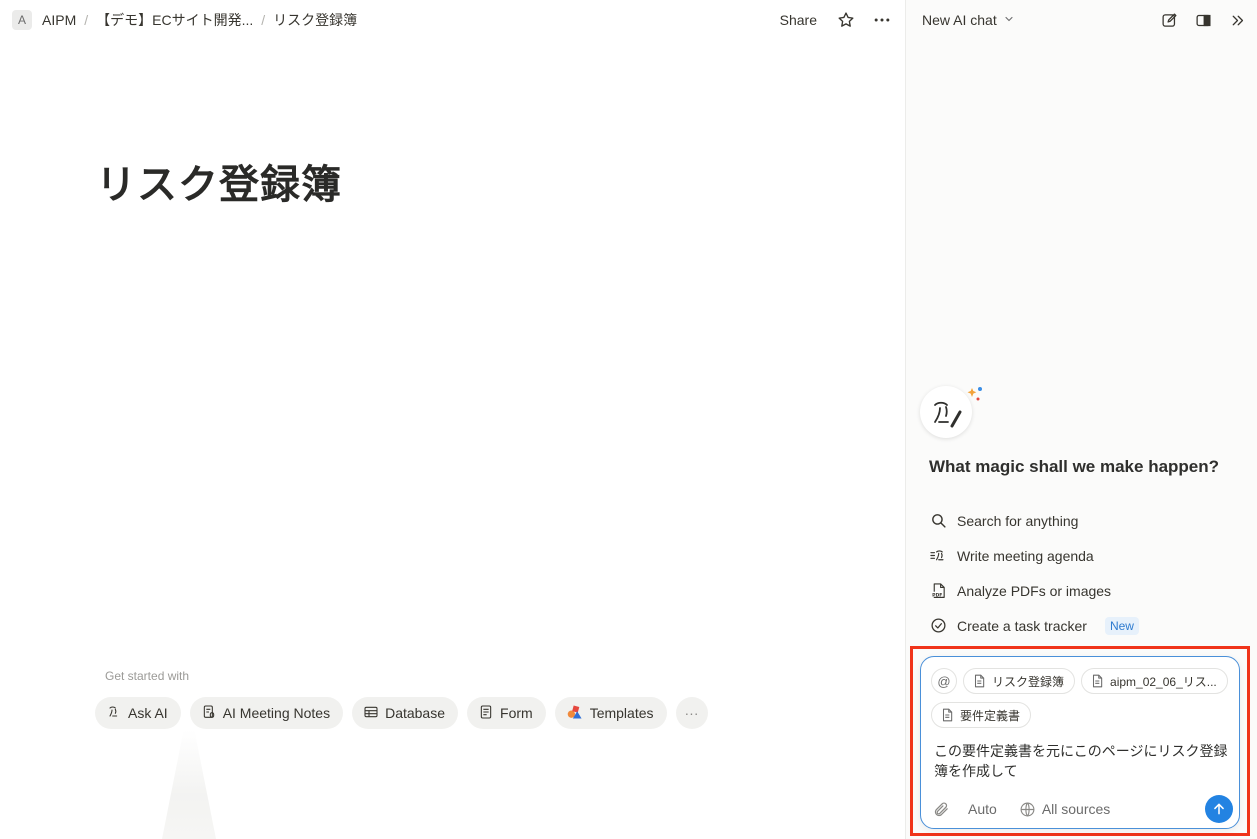 The width and height of the screenshot is (1257, 839). What do you see at coordinates (114, 713) in the screenshot?
I see `ai-face-icon` at bounding box center [114, 713].